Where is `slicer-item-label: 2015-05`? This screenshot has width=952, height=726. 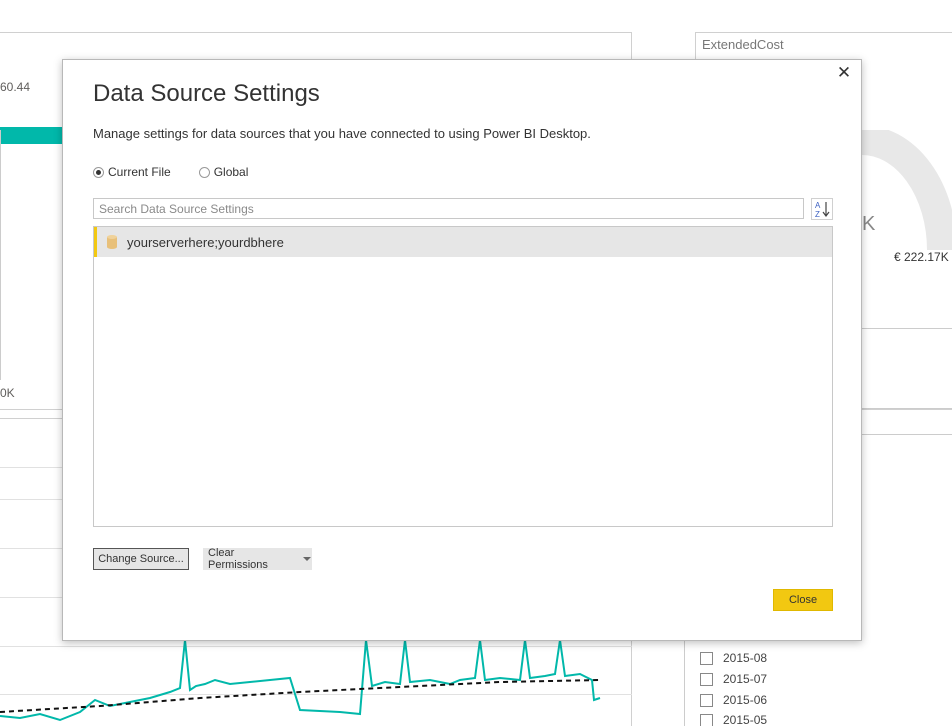 slicer-item-label: 2015-05 is located at coordinates (745, 719).